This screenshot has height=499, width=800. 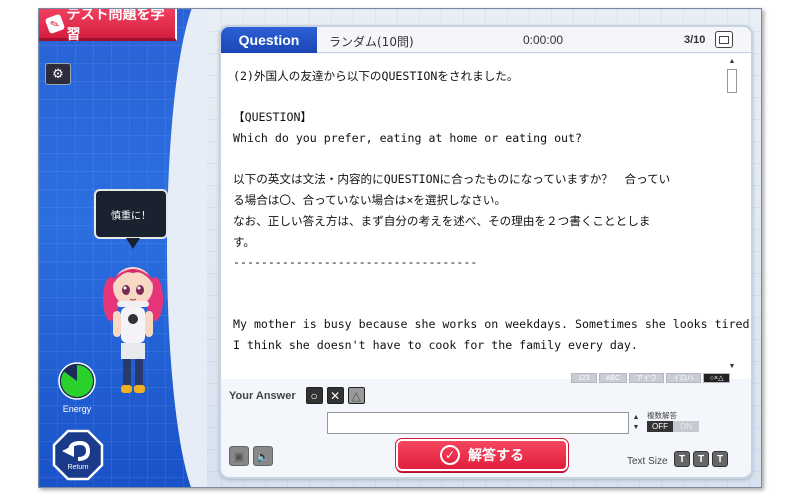 What do you see at coordinates (78, 455) in the screenshot?
I see `return-button` at bounding box center [78, 455].